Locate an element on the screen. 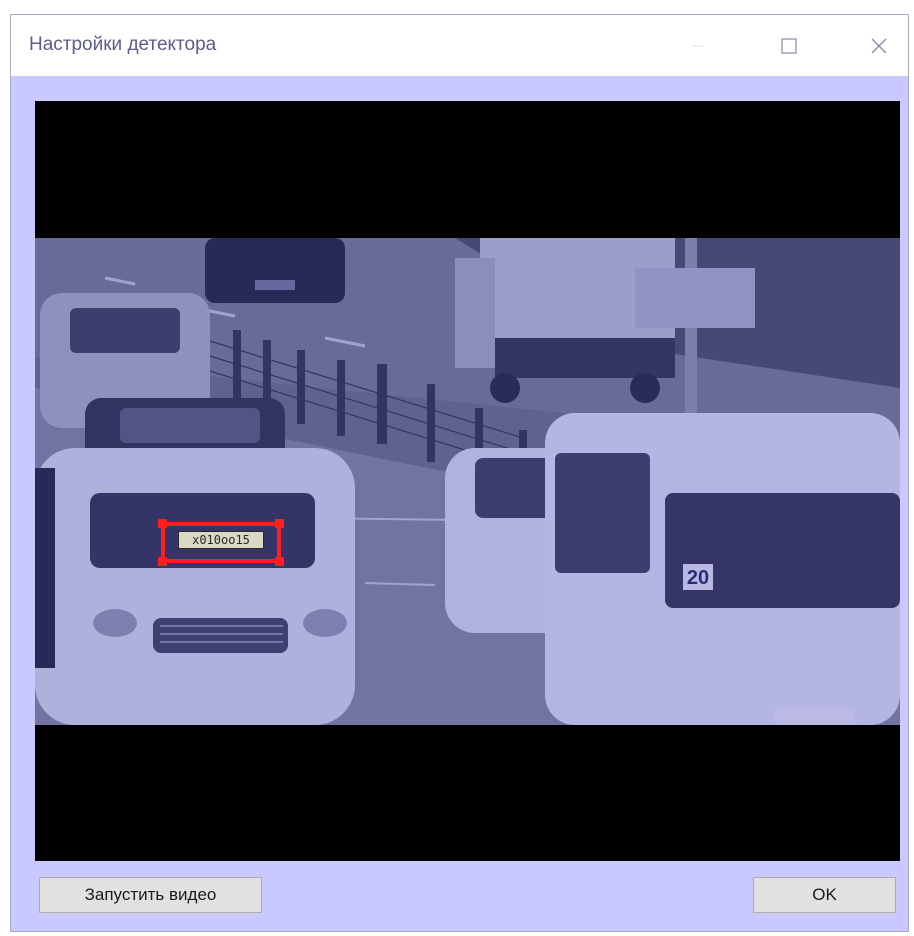  minimize-button is located at coordinates (698, 45).